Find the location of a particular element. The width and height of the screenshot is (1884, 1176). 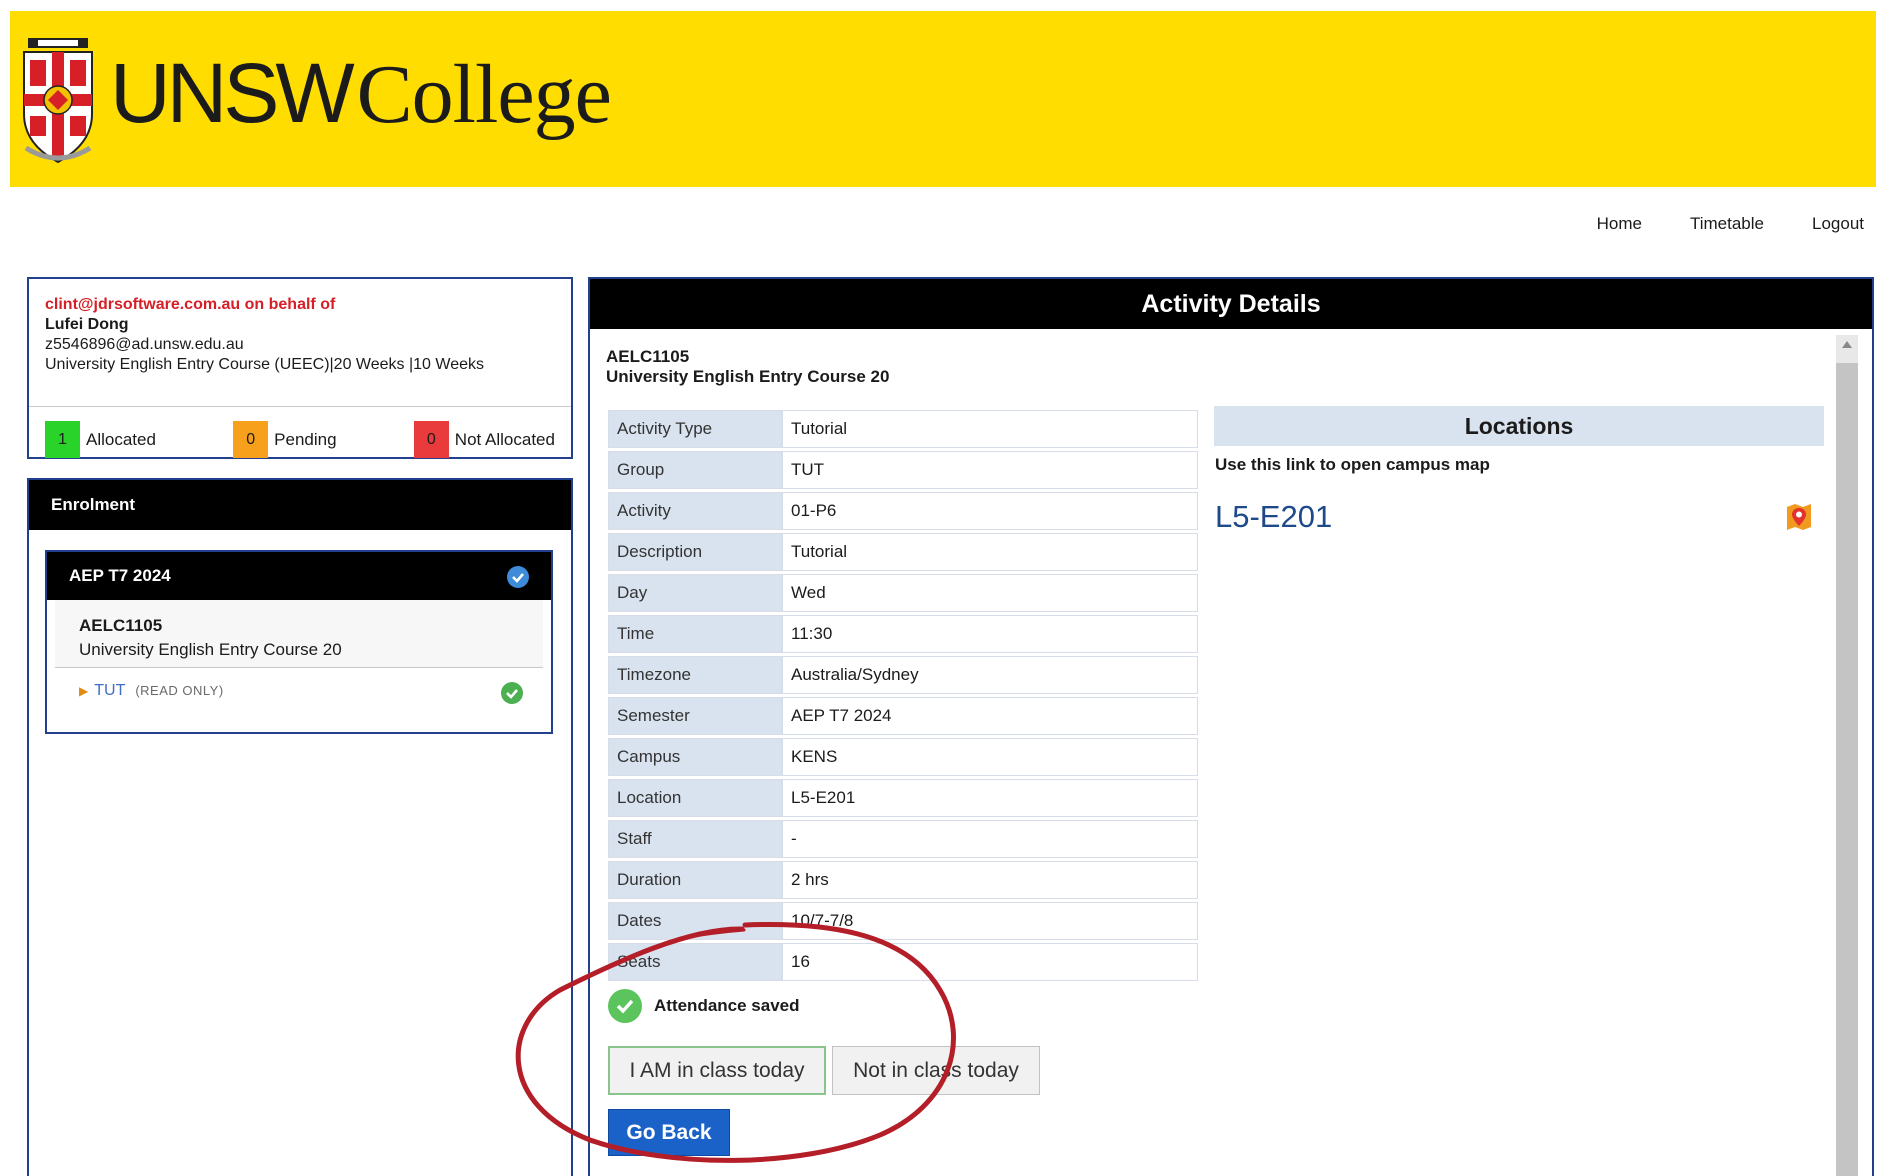

row-value: Australia/Sydney is located at coordinates (990, 675).